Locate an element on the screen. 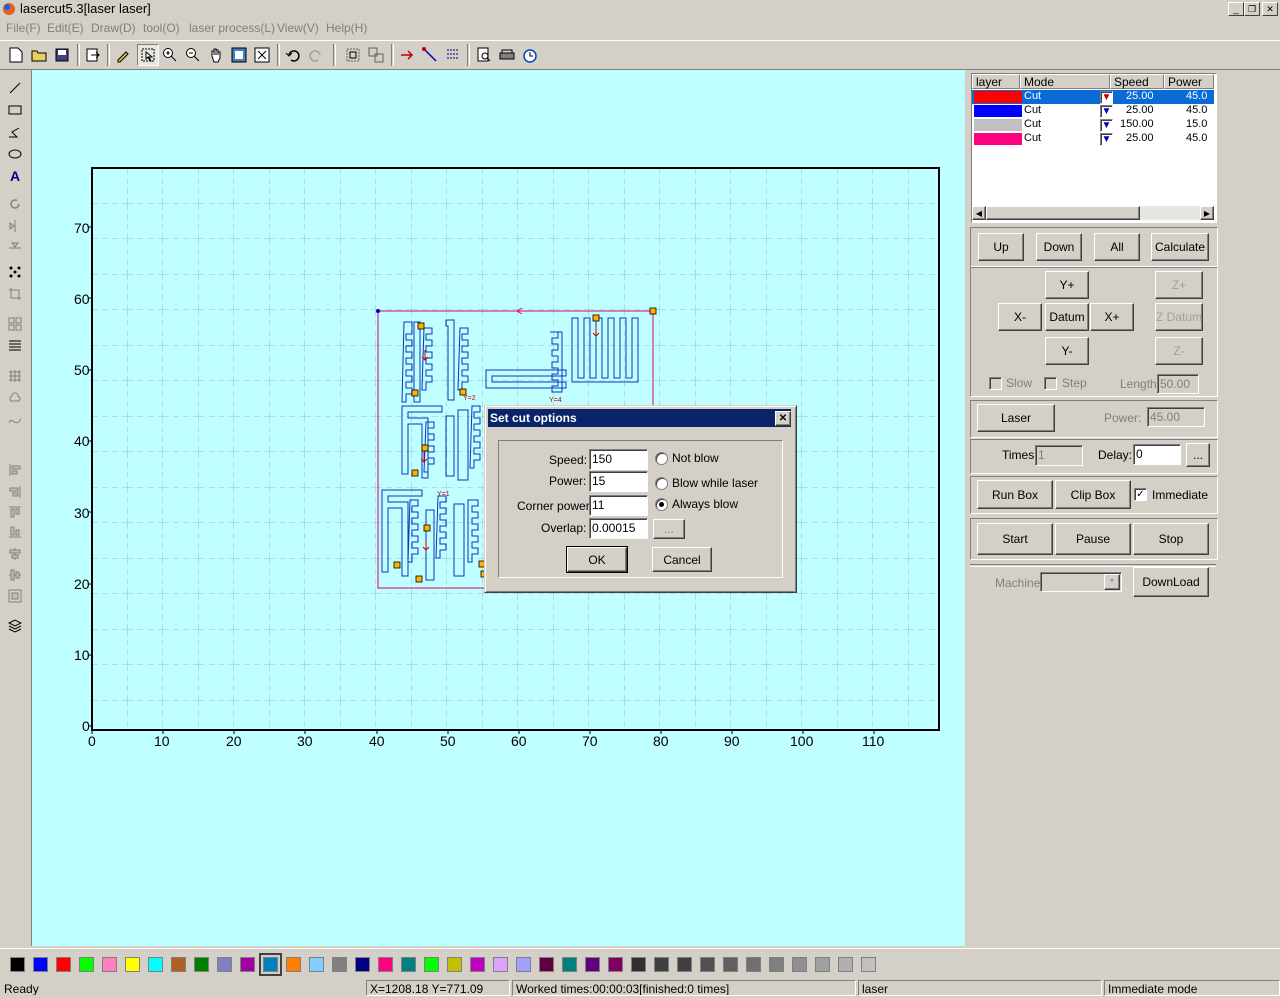  line-tool-icon is located at coordinates (15, 88).